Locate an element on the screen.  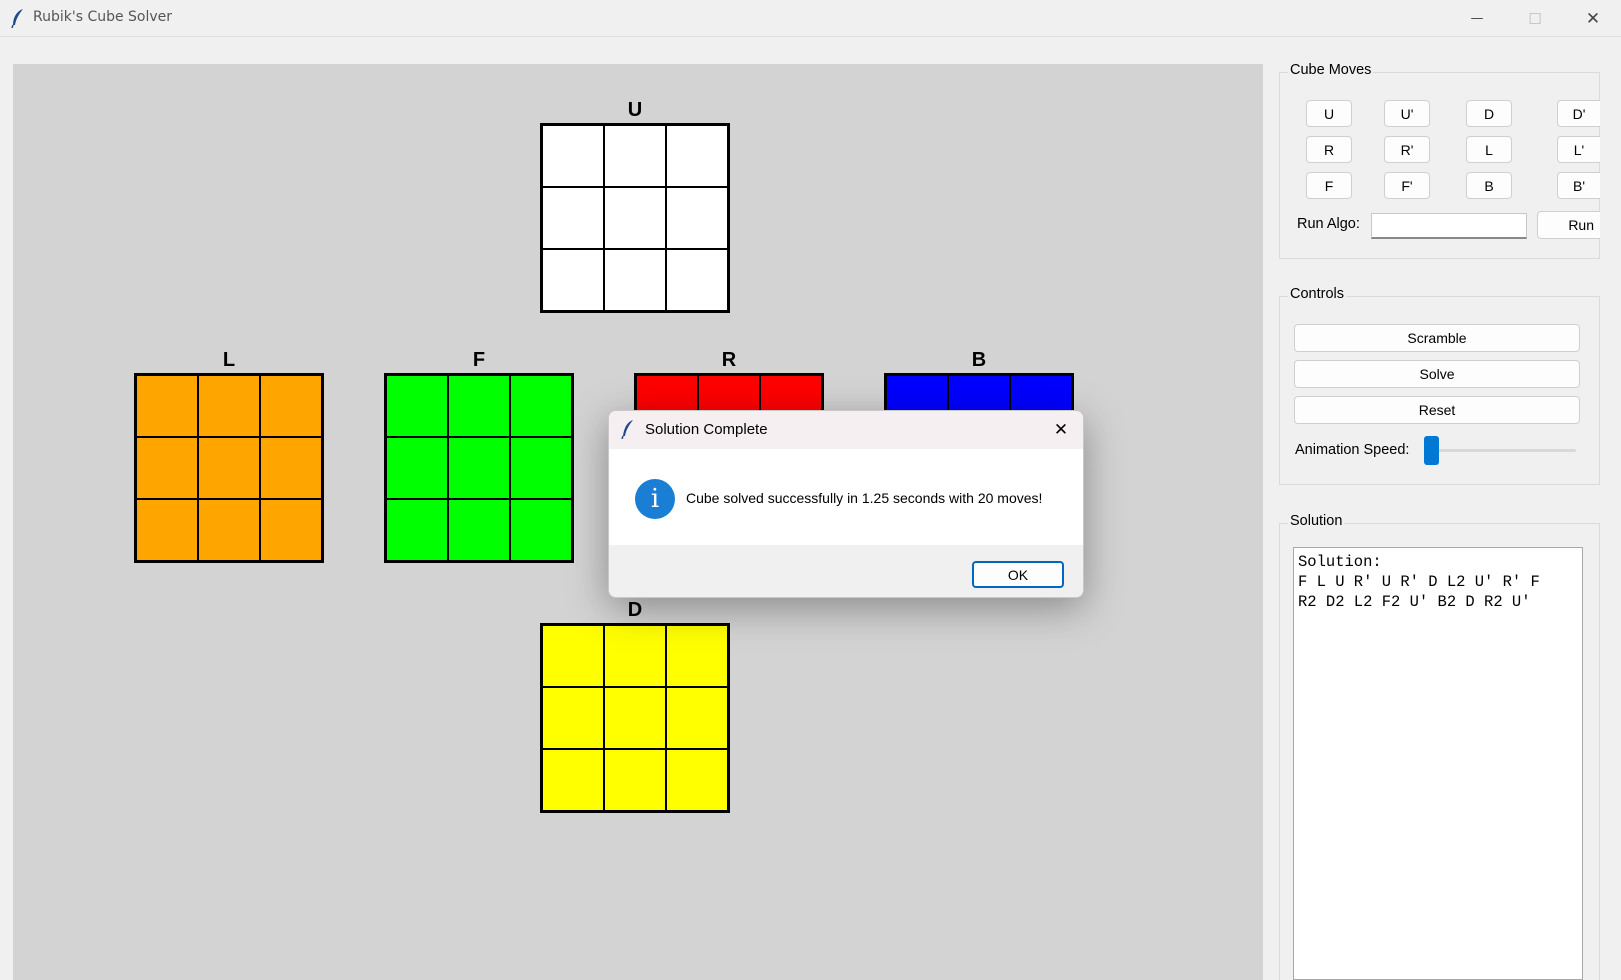
move-button-b-prime: B' is located at coordinates (1578, 185).